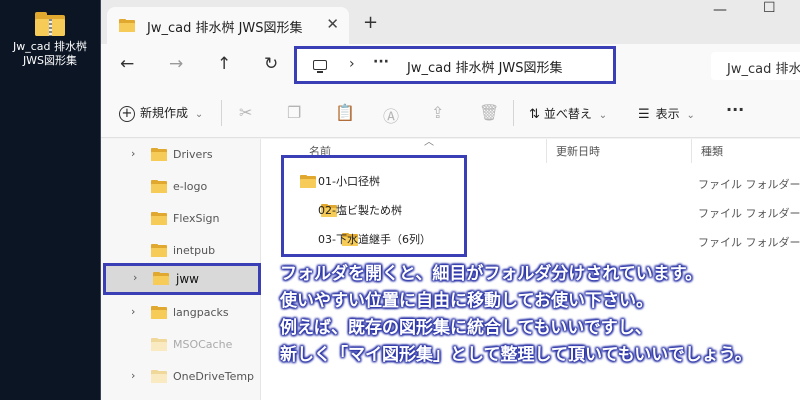  Describe the element at coordinates (193, 154) in the screenshot. I see `sidebar-item-label: Drivers` at that location.